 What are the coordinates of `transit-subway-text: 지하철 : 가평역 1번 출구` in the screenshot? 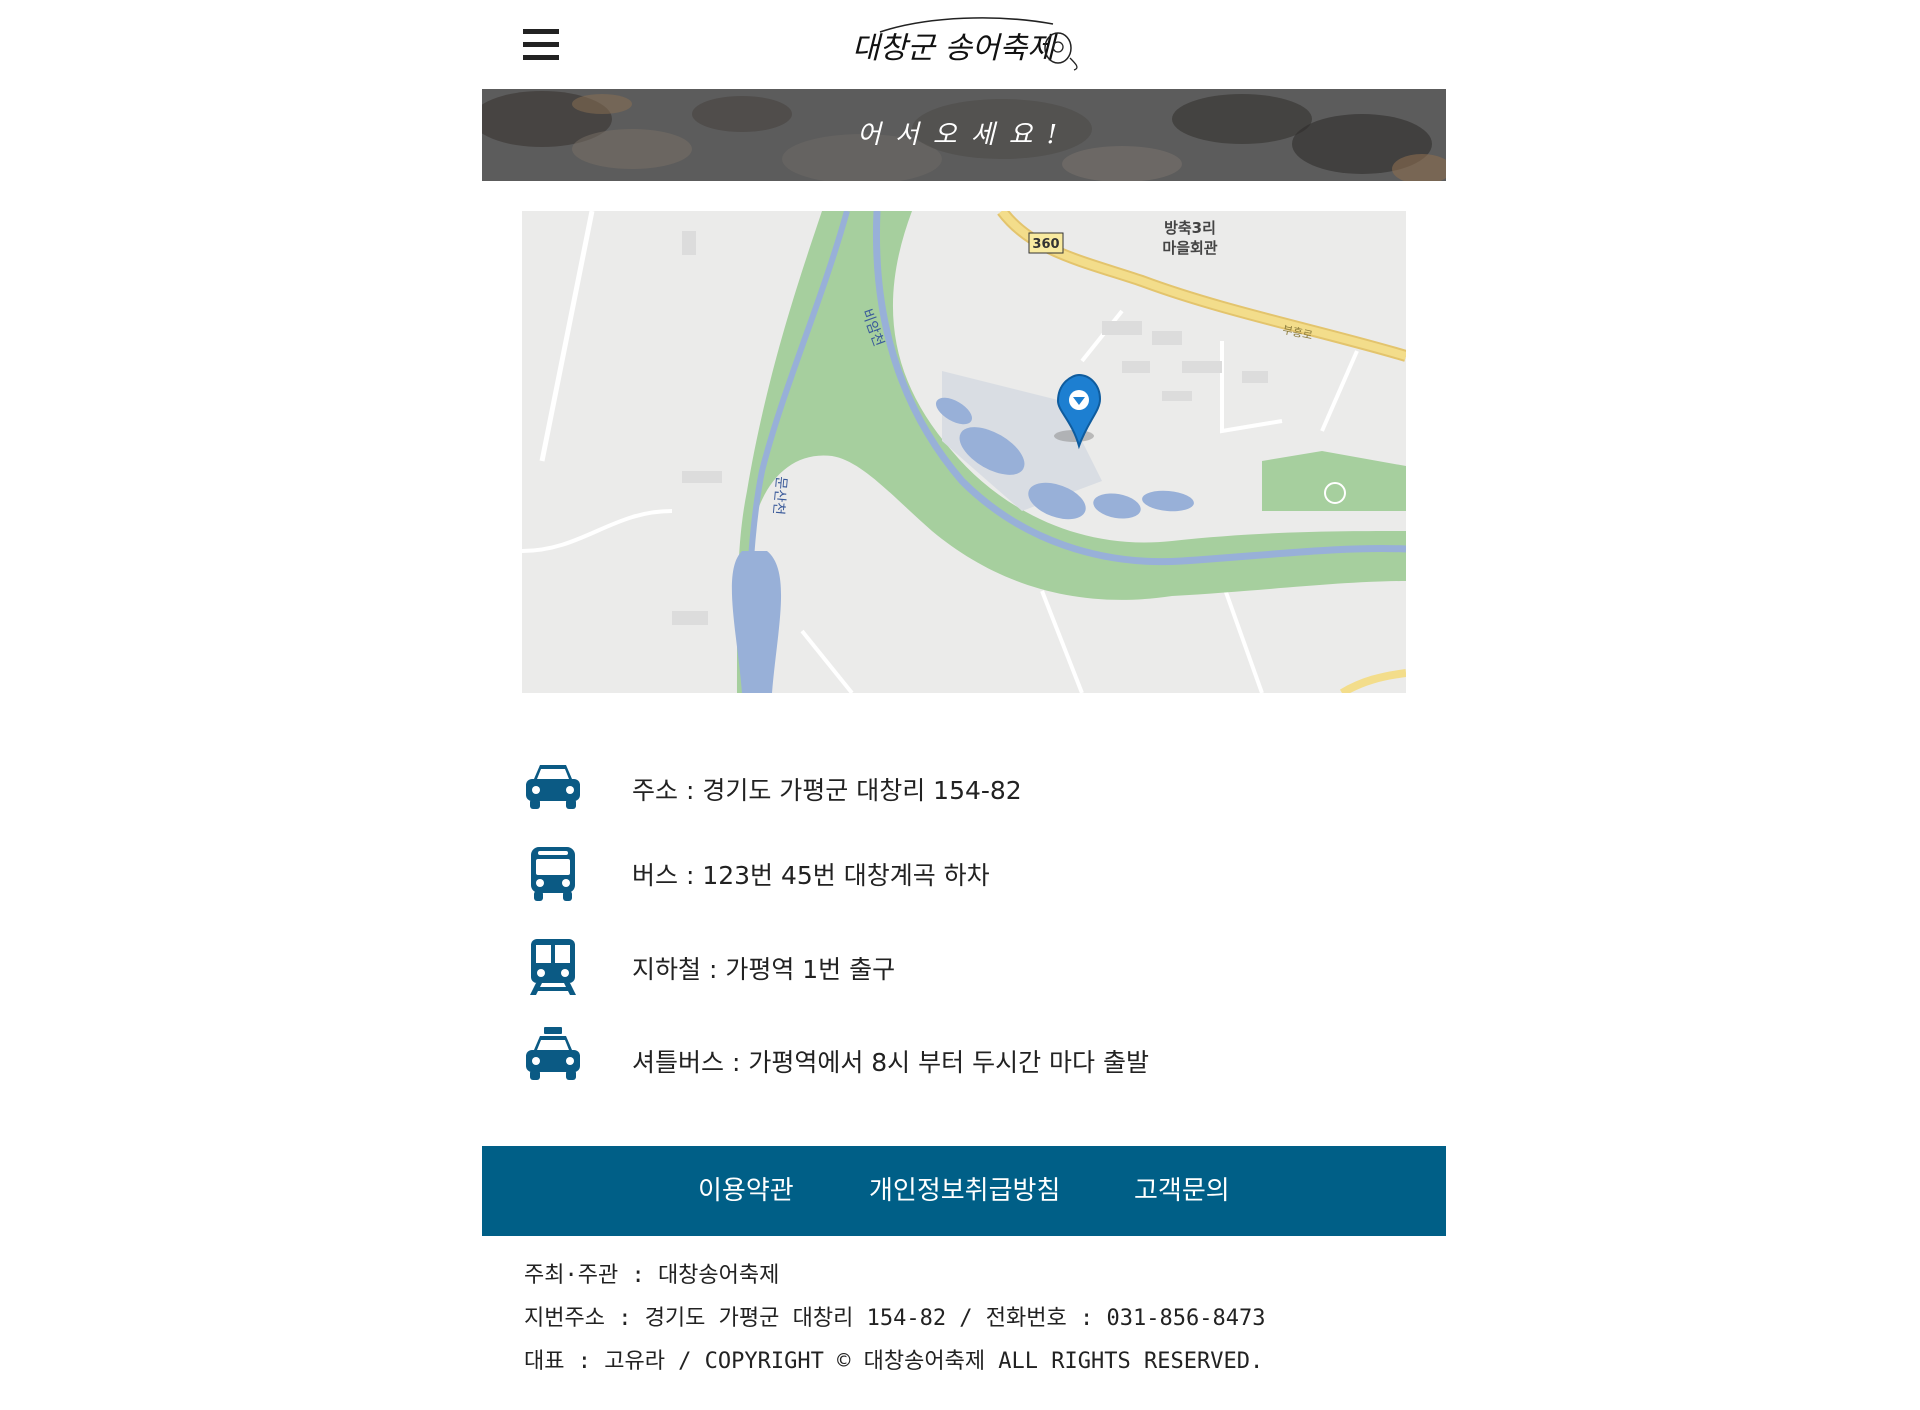 It's located at (764, 969).